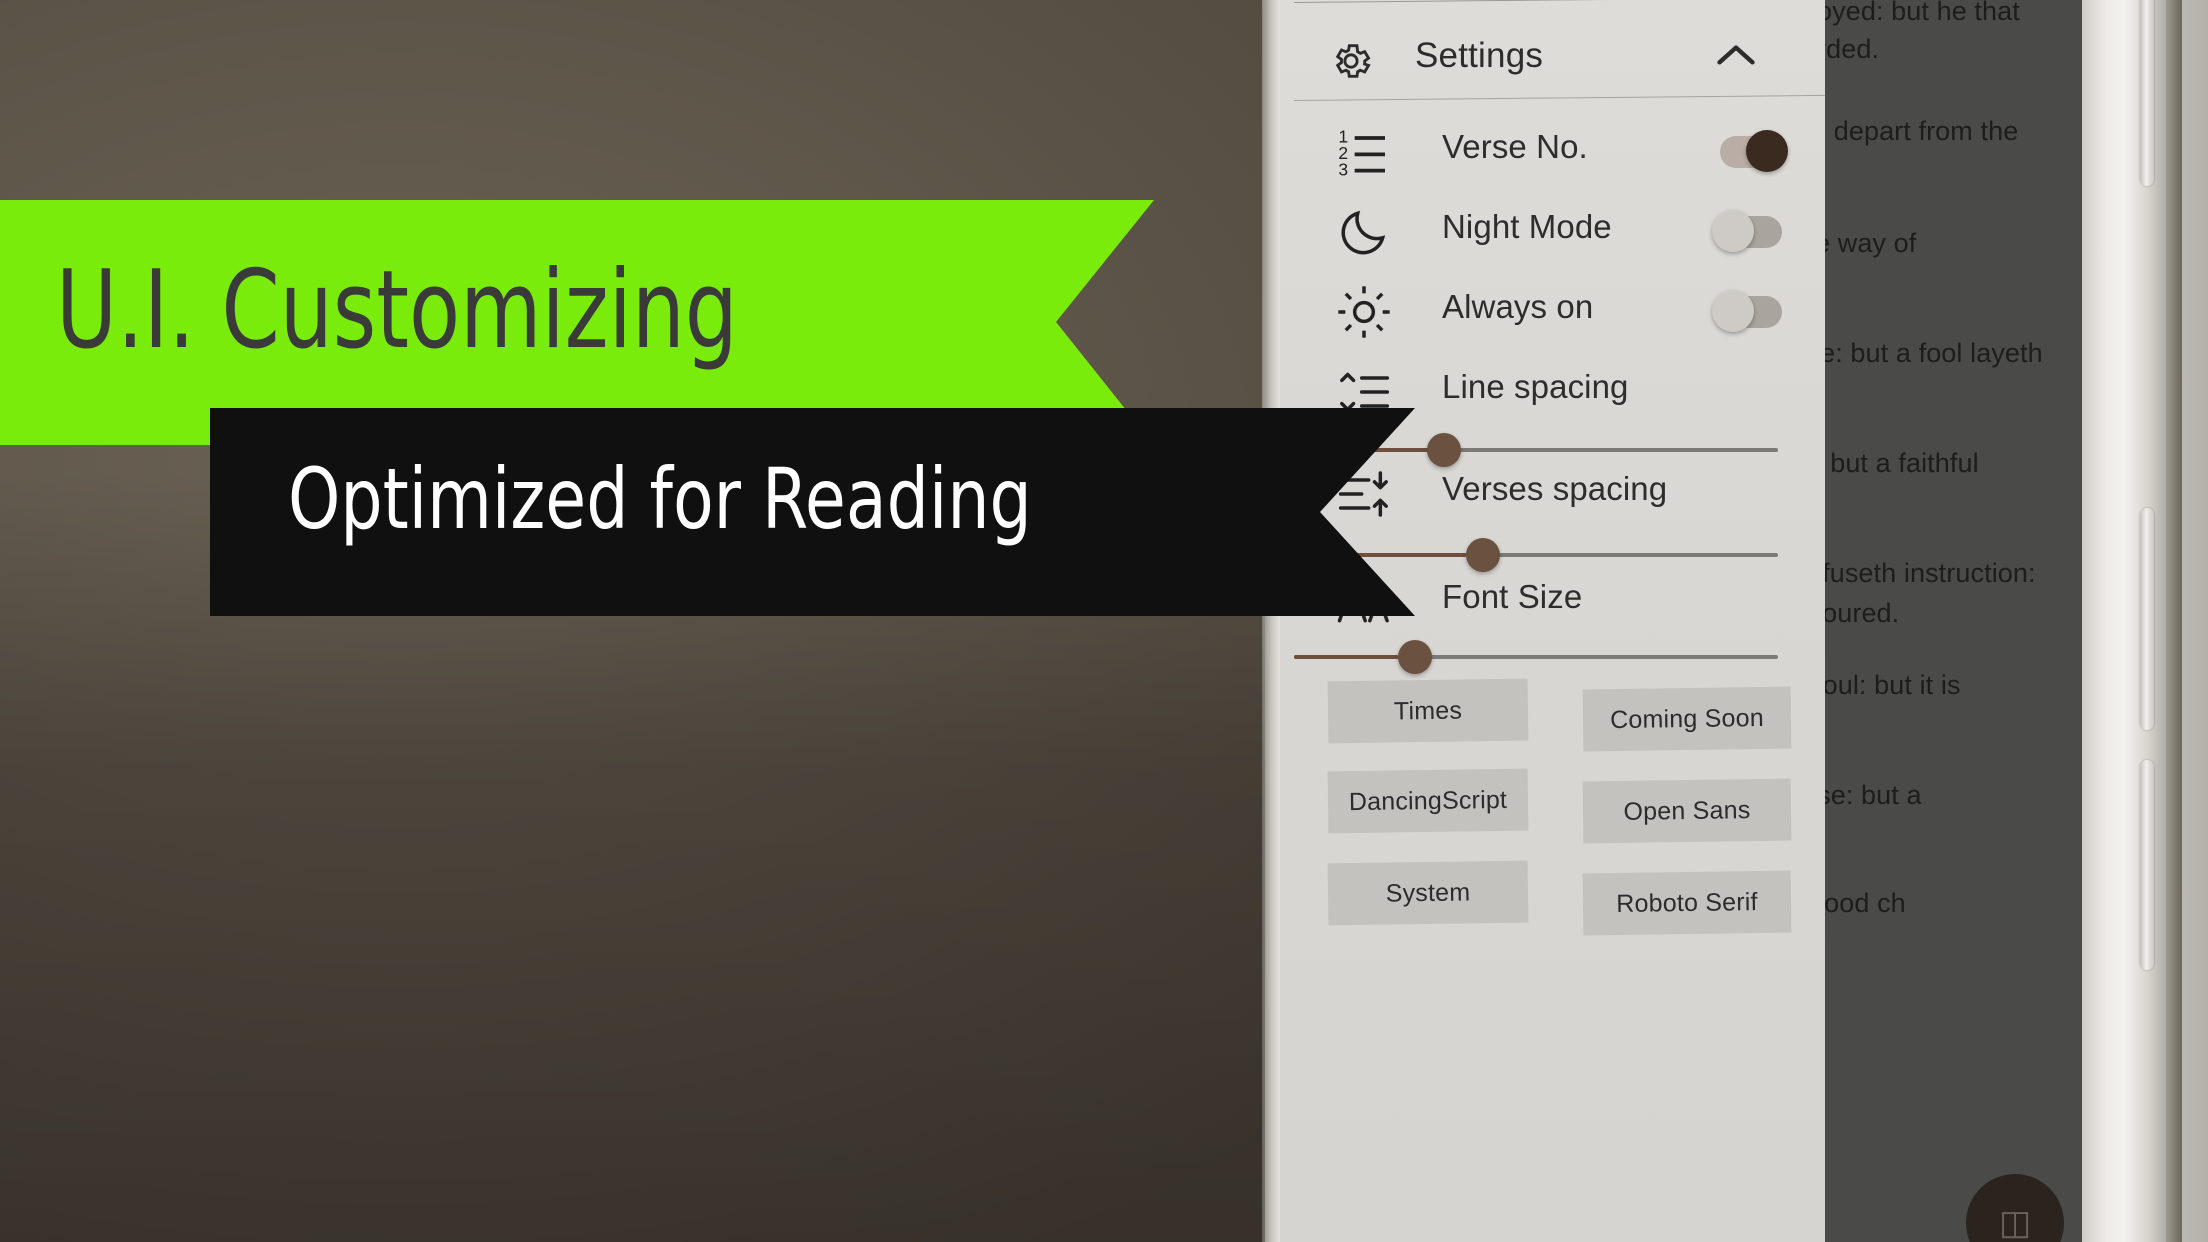 This screenshot has height=1242, width=2208. Describe the element at coordinates (1559, 1) in the screenshot. I see `panel-top-divider` at that location.